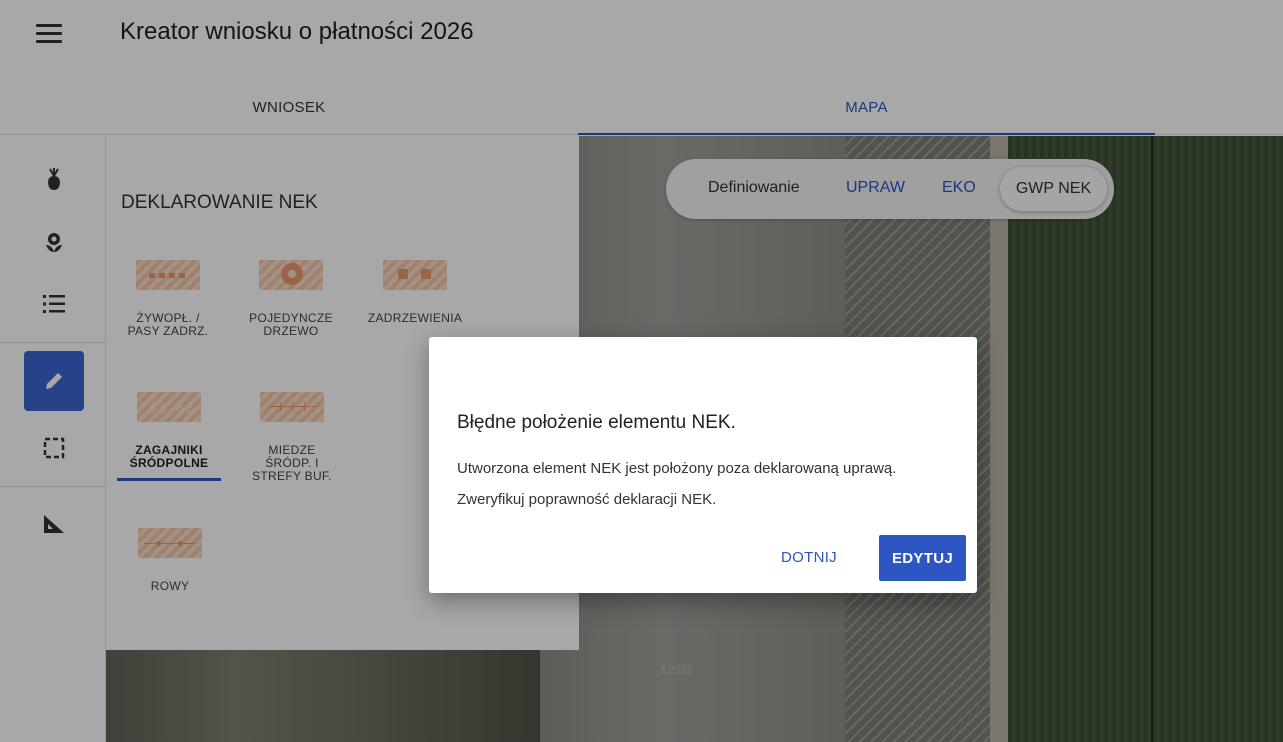 The width and height of the screenshot is (1283, 742). Describe the element at coordinates (596, 422) in the screenshot. I see `dialog-title: Błędne położenie elementu NEK.` at that location.